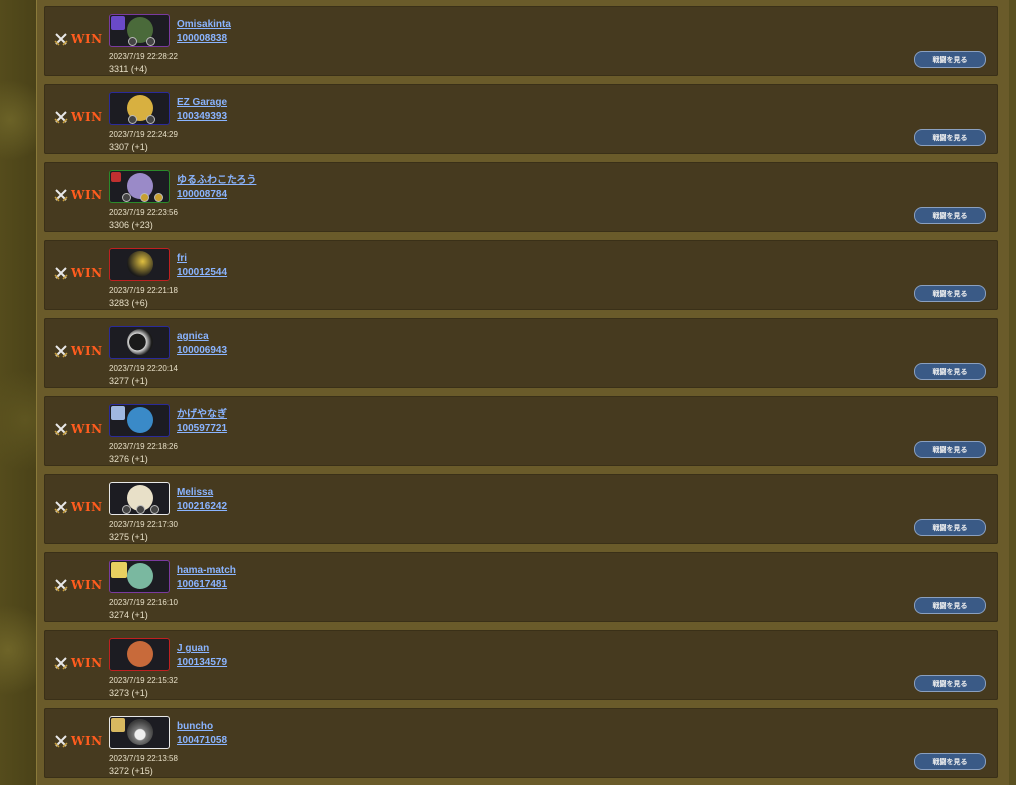 The width and height of the screenshot is (1016, 785). I want to click on rating-score: 3307 (+1), so click(128, 147).